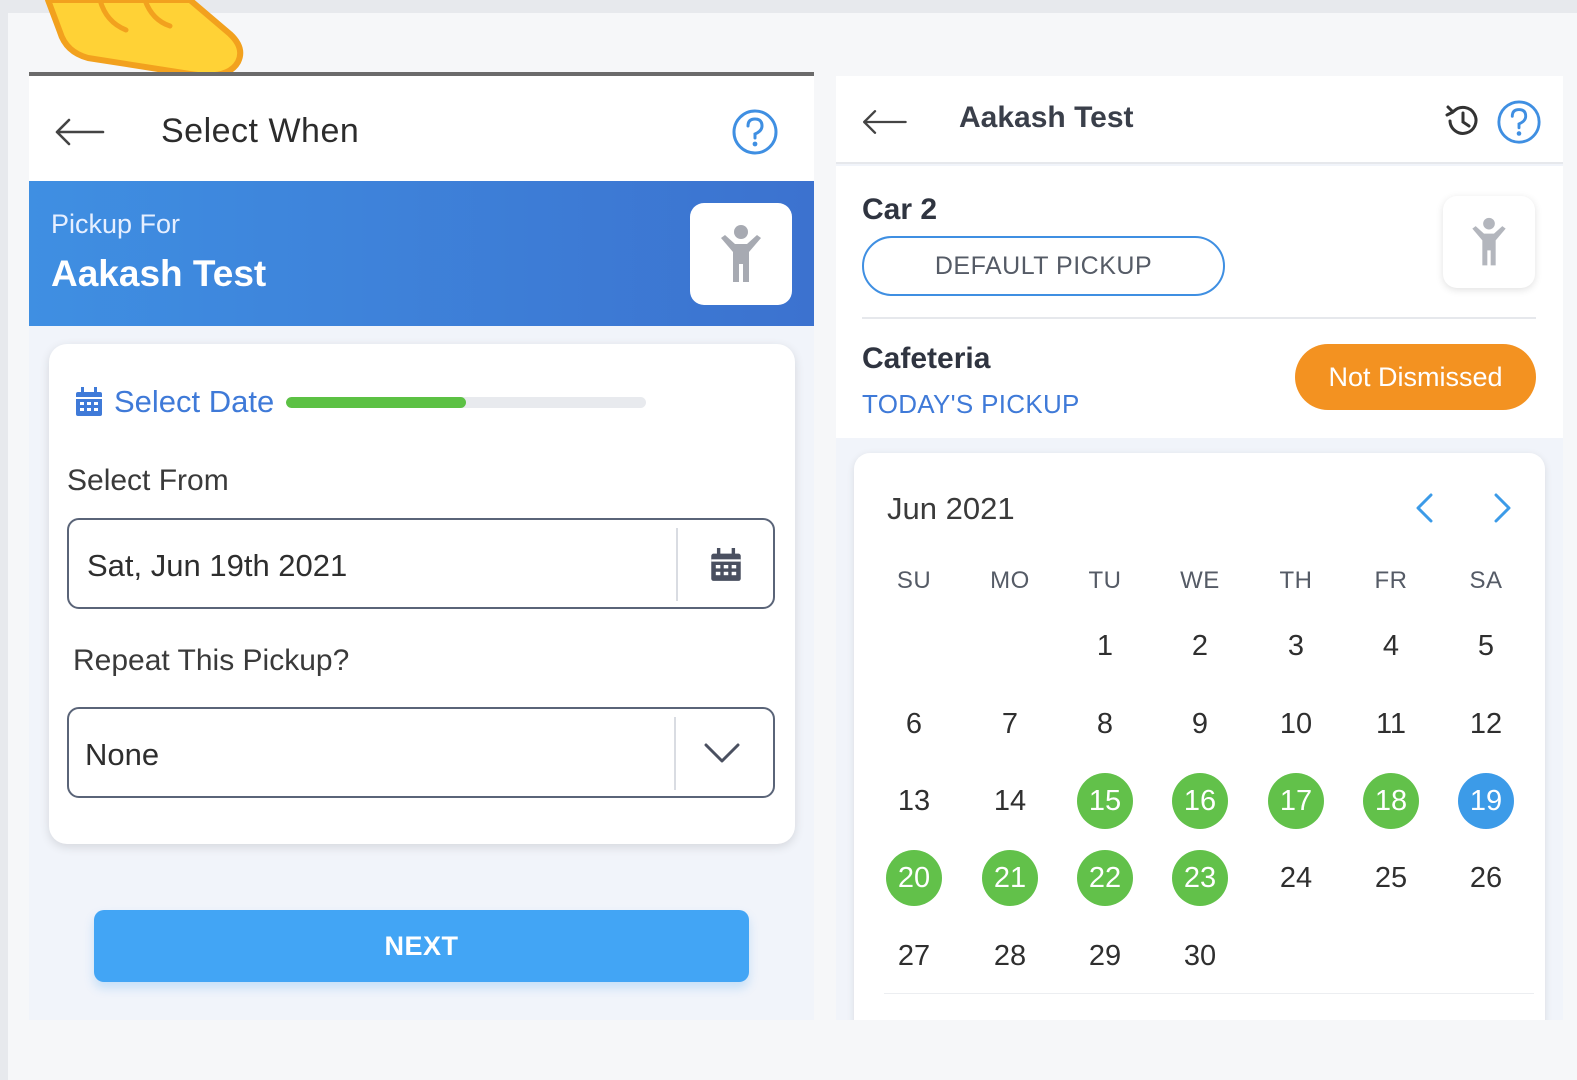  I want to click on select-from-label: Select From, so click(148, 480).